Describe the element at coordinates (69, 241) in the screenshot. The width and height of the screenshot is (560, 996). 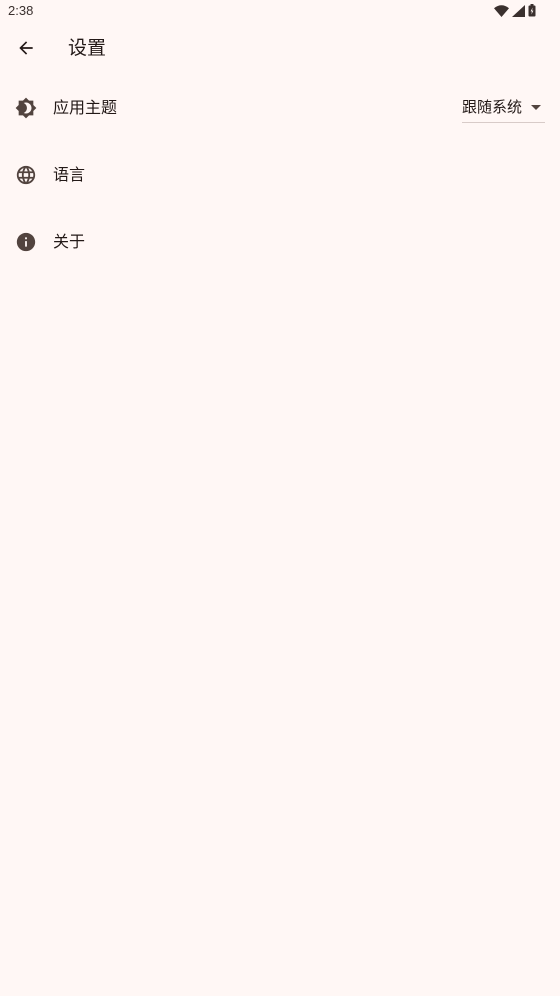
I see `settings-item-label: 关于` at that location.